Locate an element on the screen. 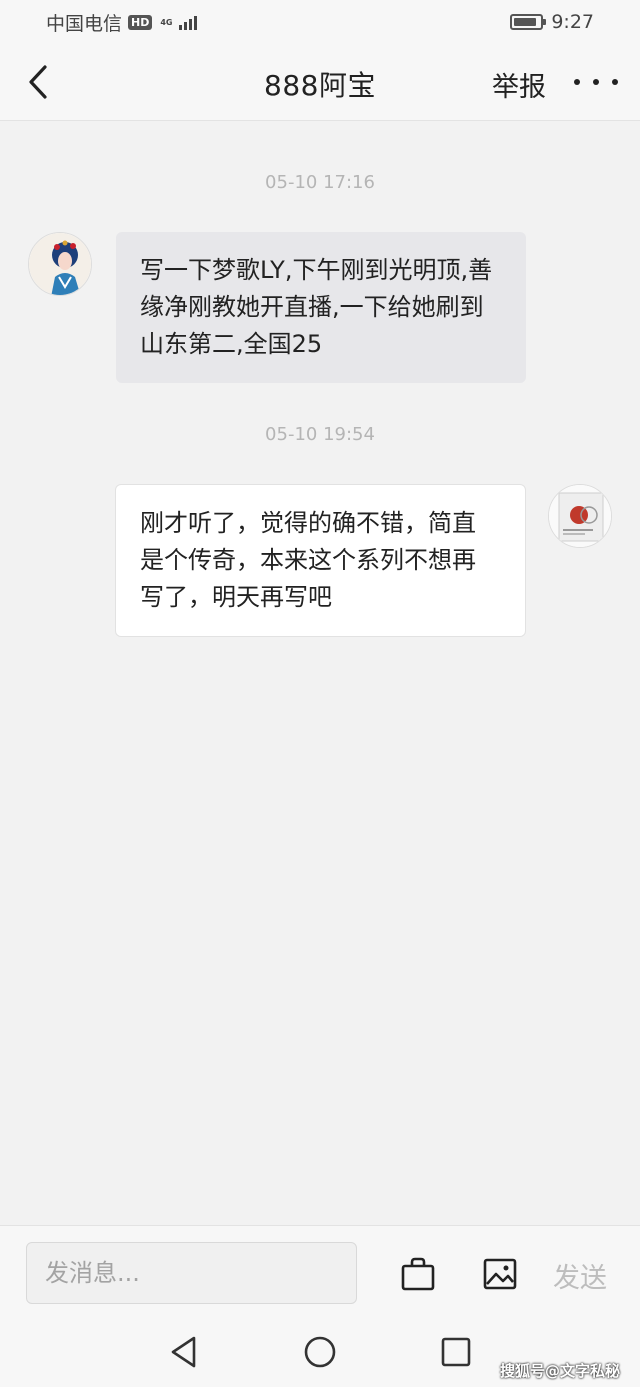  status-right: 9:27 is located at coordinates (552, 22).